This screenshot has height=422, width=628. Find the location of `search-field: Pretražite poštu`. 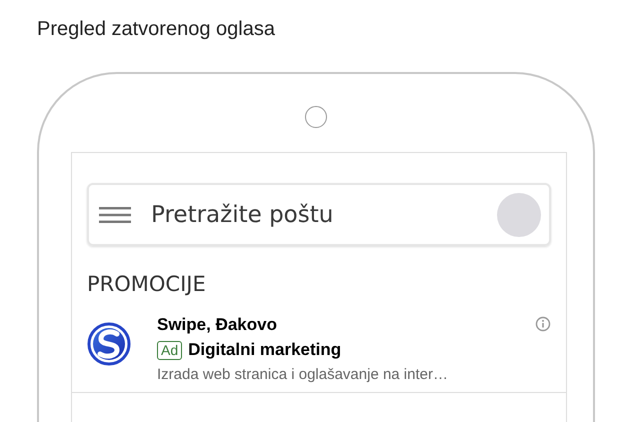

search-field: Pretražite poštu is located at coordinates (323, 214).